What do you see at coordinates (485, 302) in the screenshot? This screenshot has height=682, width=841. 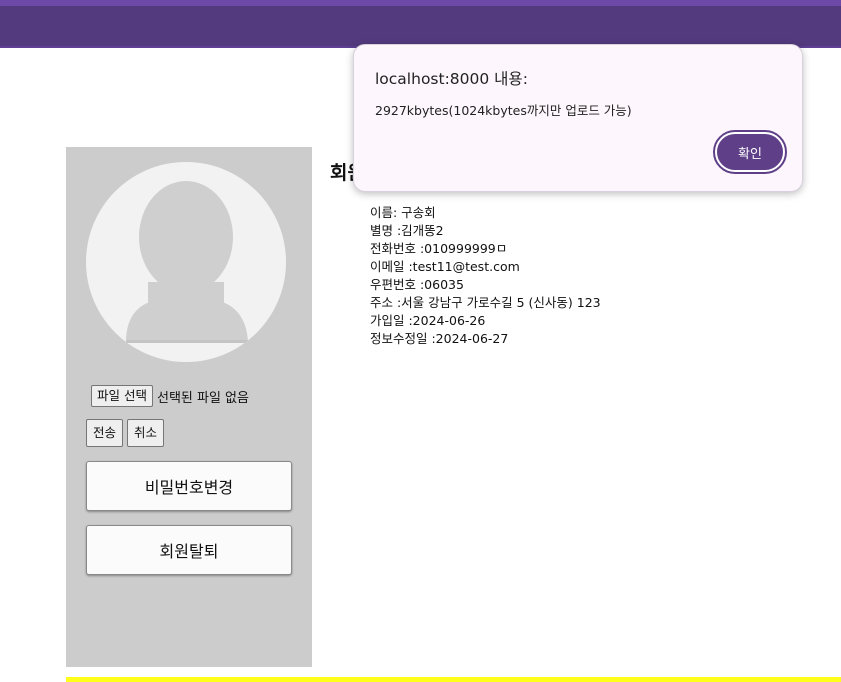 I see `info-address: 주소 :서울 강남구 가로수길 5 (신사동) 123` at bounding box center [485, 302].